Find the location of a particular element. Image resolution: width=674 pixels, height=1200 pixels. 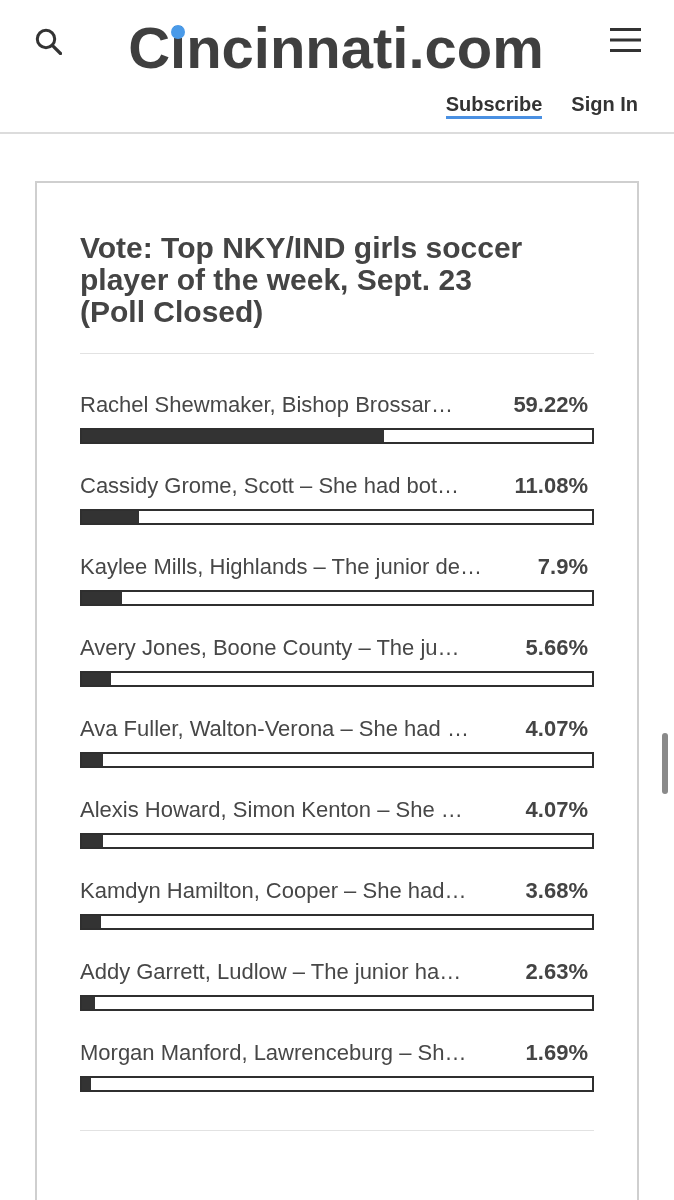

menu-icon is located at coordinates (625, 40).